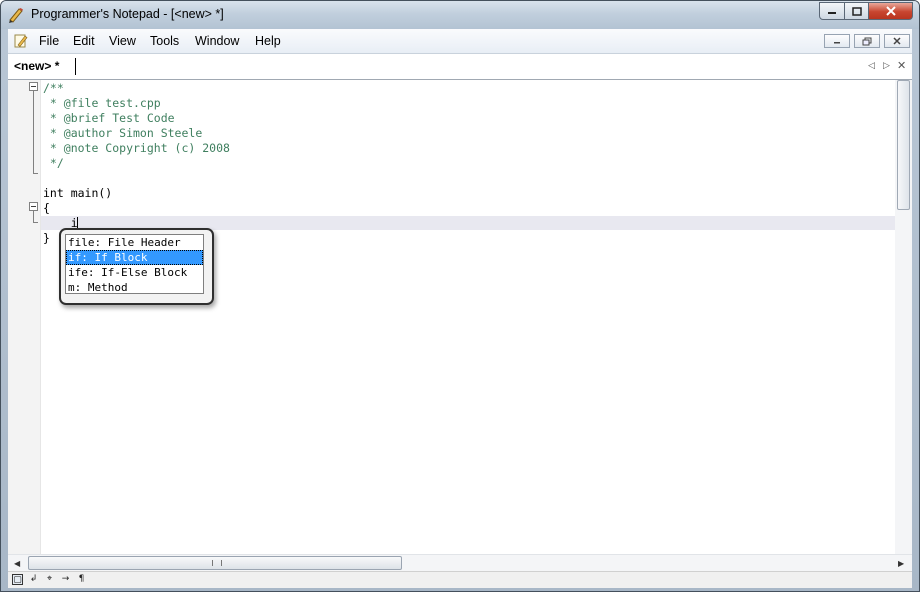 This screenshot has width=920, height=592. Describe the element at coordinates (46, 208) in the screenshot. I see `code-line: {` at that location.